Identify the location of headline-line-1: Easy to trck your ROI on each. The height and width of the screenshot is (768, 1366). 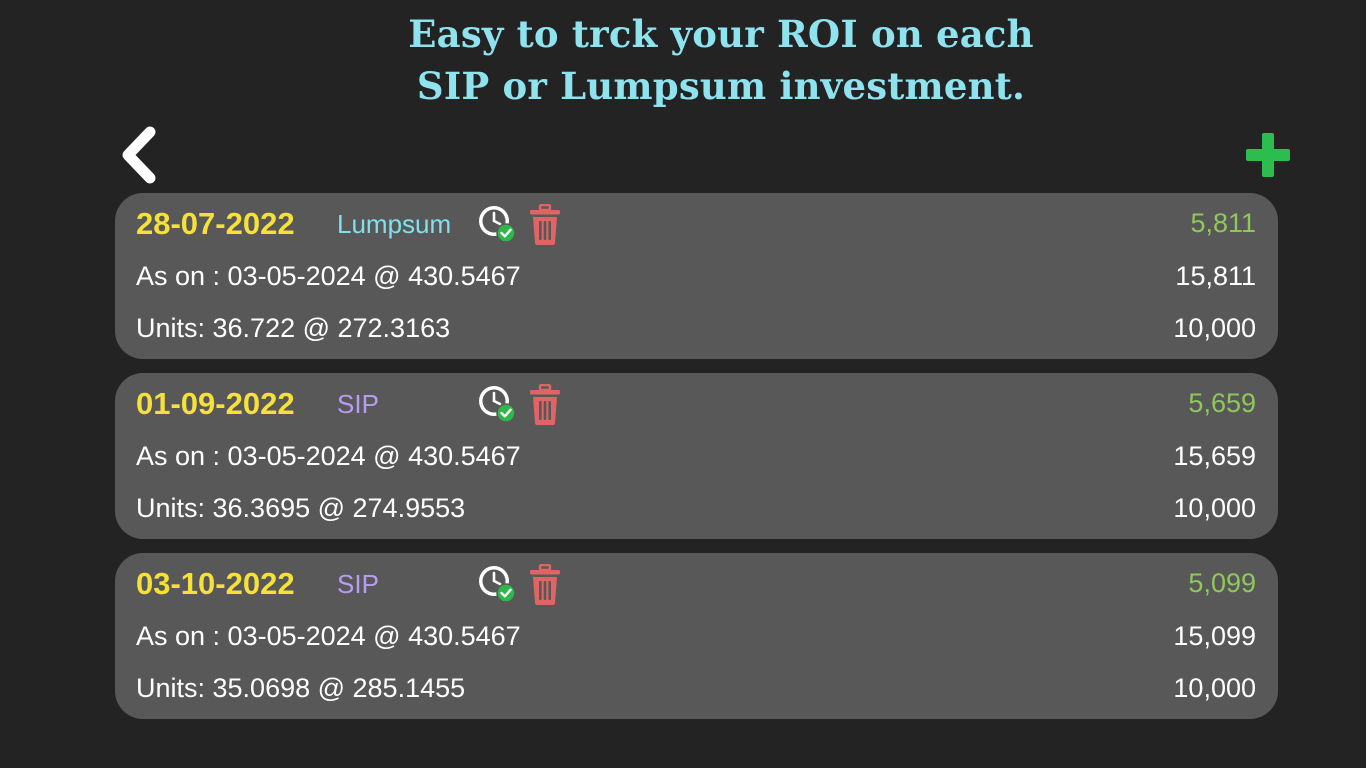
(721, 34).